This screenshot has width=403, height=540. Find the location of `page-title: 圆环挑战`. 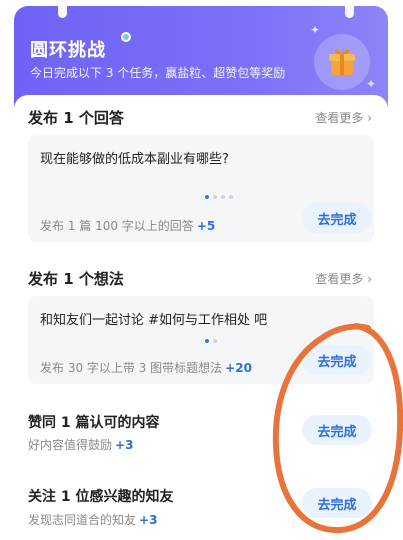

page-title: 圆环挑战 is located at coordinates (68, 50).